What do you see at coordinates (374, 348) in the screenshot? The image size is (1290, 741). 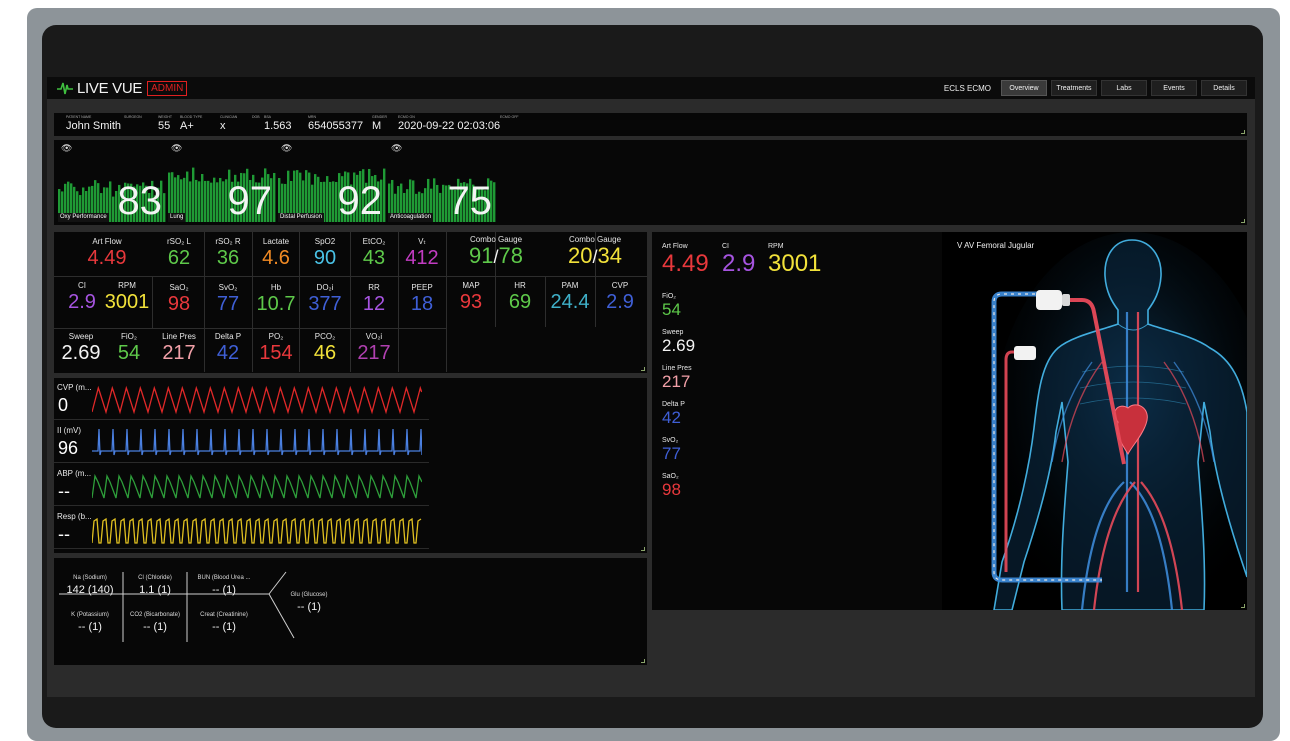 I see `vital-vo2i: VO₂i 217` at bounding box center [374, 348].